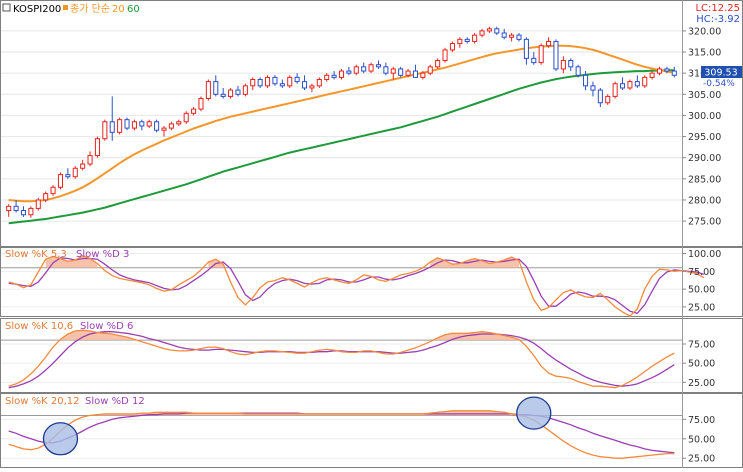 This screenshot has width=743, height=472. What do you see at coordinates (704, 179) in the screenshot?
I see `price-tick-label: 285.00` at bounding box center [704, 179].